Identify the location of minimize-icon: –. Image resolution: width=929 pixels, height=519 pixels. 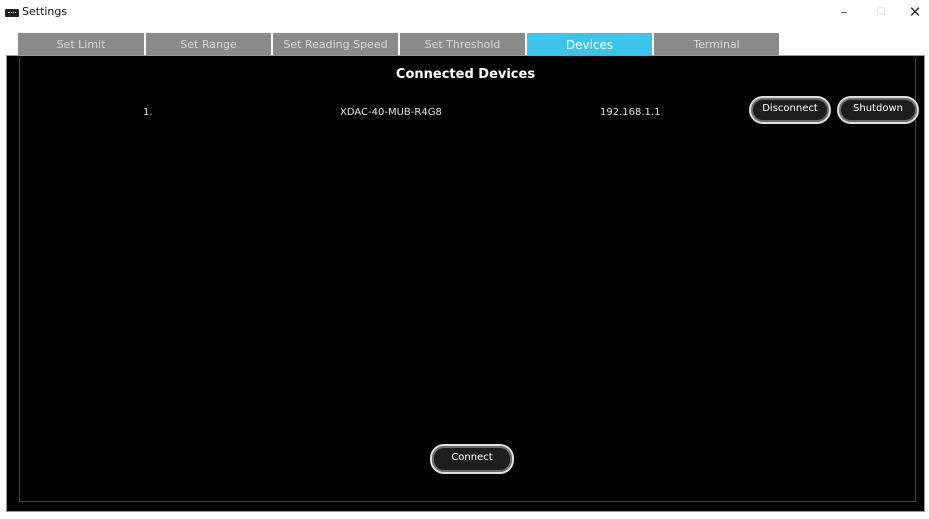
(844, 12).